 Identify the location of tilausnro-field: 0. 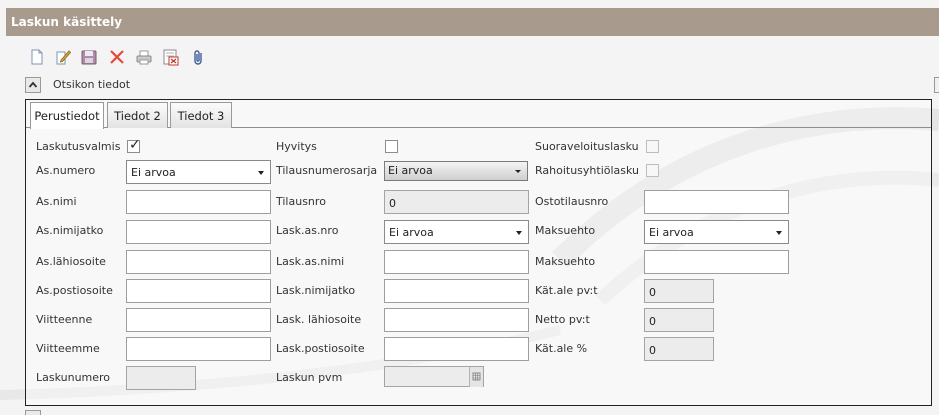
(456, 202).